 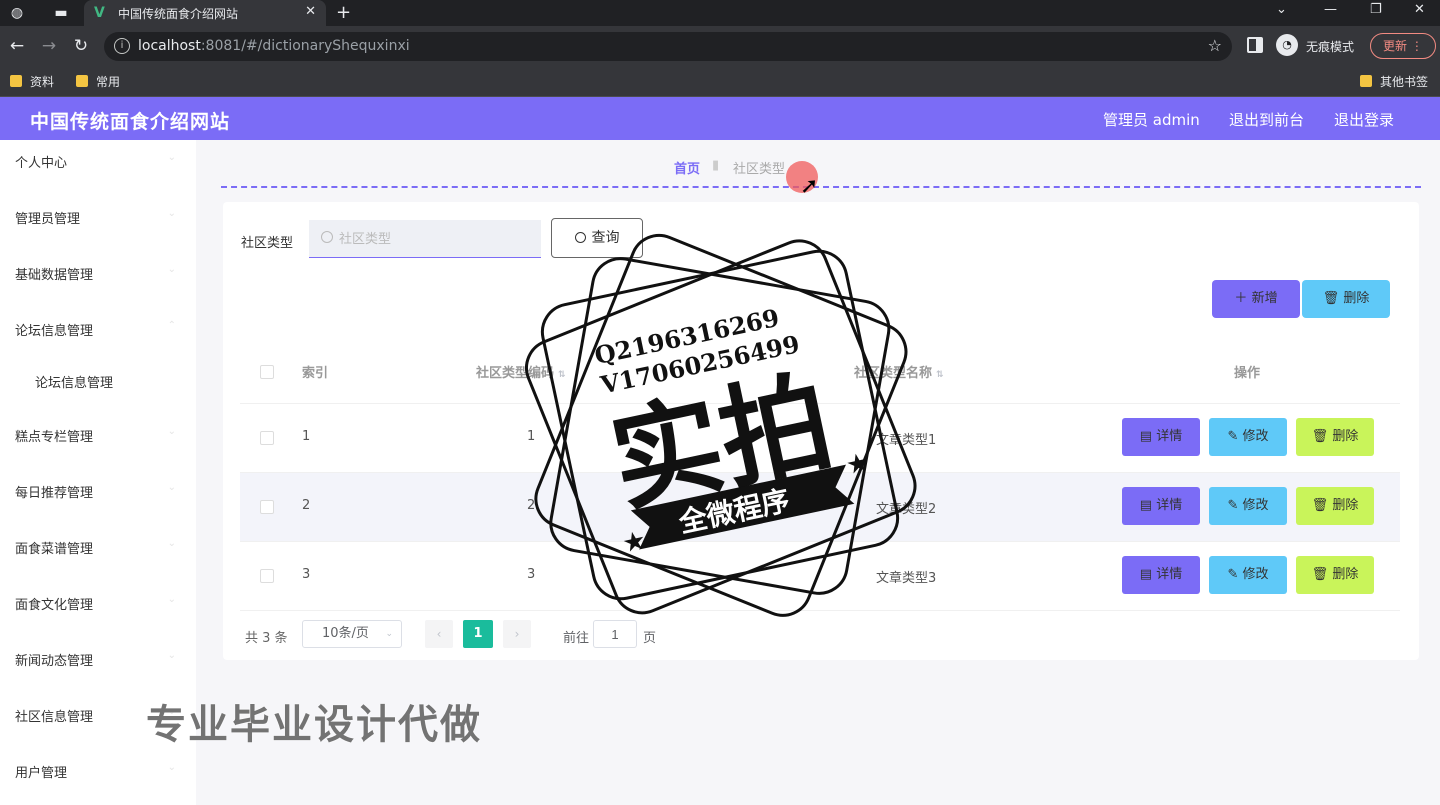 What do you see at coordinates (1255, 436) in the screenshot?
I see `edit-label: 修改` at bounding box center [1255, 436].